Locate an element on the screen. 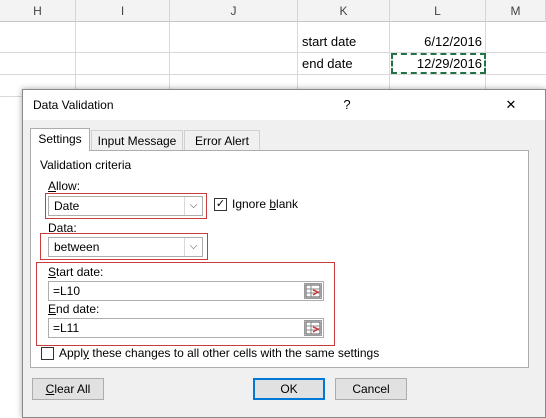 This screenshot has height=418, width=546. allow-highlight is located at coordinates (126, 206).